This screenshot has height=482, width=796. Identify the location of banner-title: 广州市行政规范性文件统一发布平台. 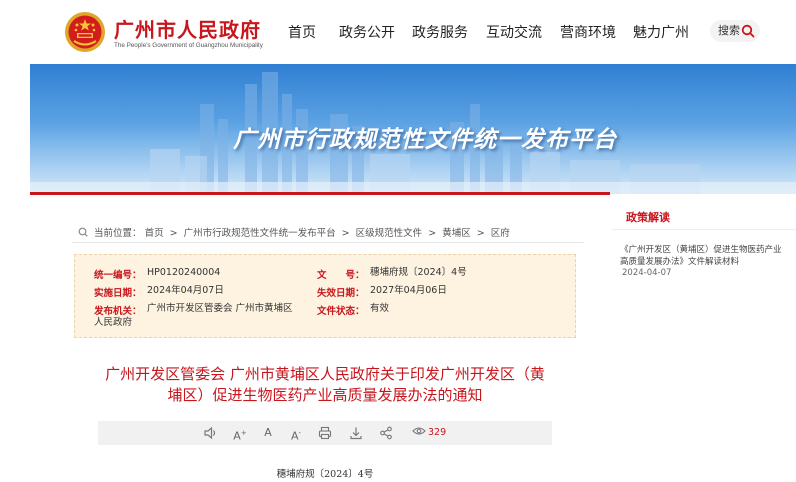
(425, 140).